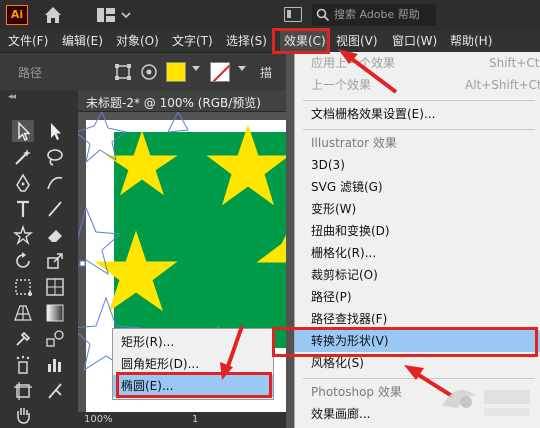 The height and width of the screenshot is (428, 540). Describe the element at coordinates (23, 365) in the screenshot. I see `symbol-sprayer-tool-icon` at that location.